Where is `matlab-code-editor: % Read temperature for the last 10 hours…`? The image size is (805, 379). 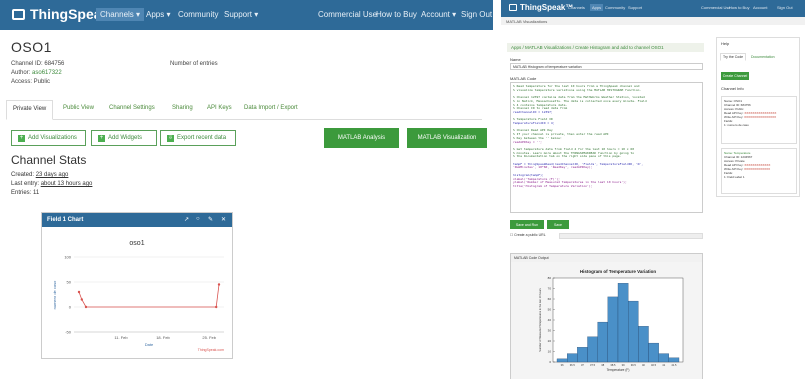
matlab-code-editor: % Read temperature for the last 10 hours… is located at coordinates (606, 147).